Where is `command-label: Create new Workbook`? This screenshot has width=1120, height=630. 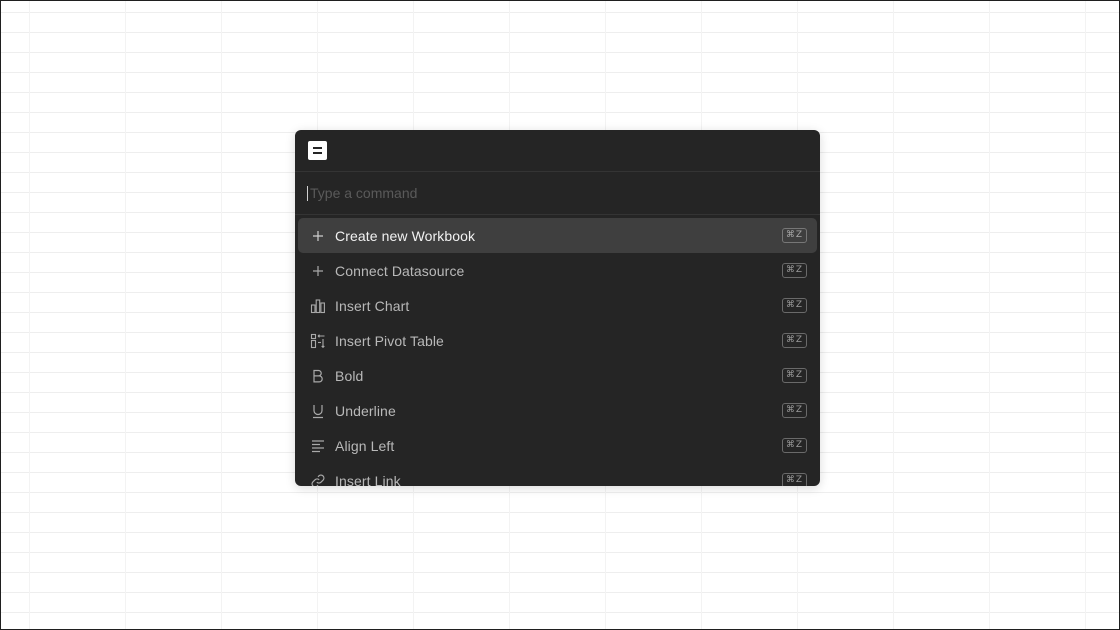 command-label: Create new Workbook is located at coordinates (405, 235).